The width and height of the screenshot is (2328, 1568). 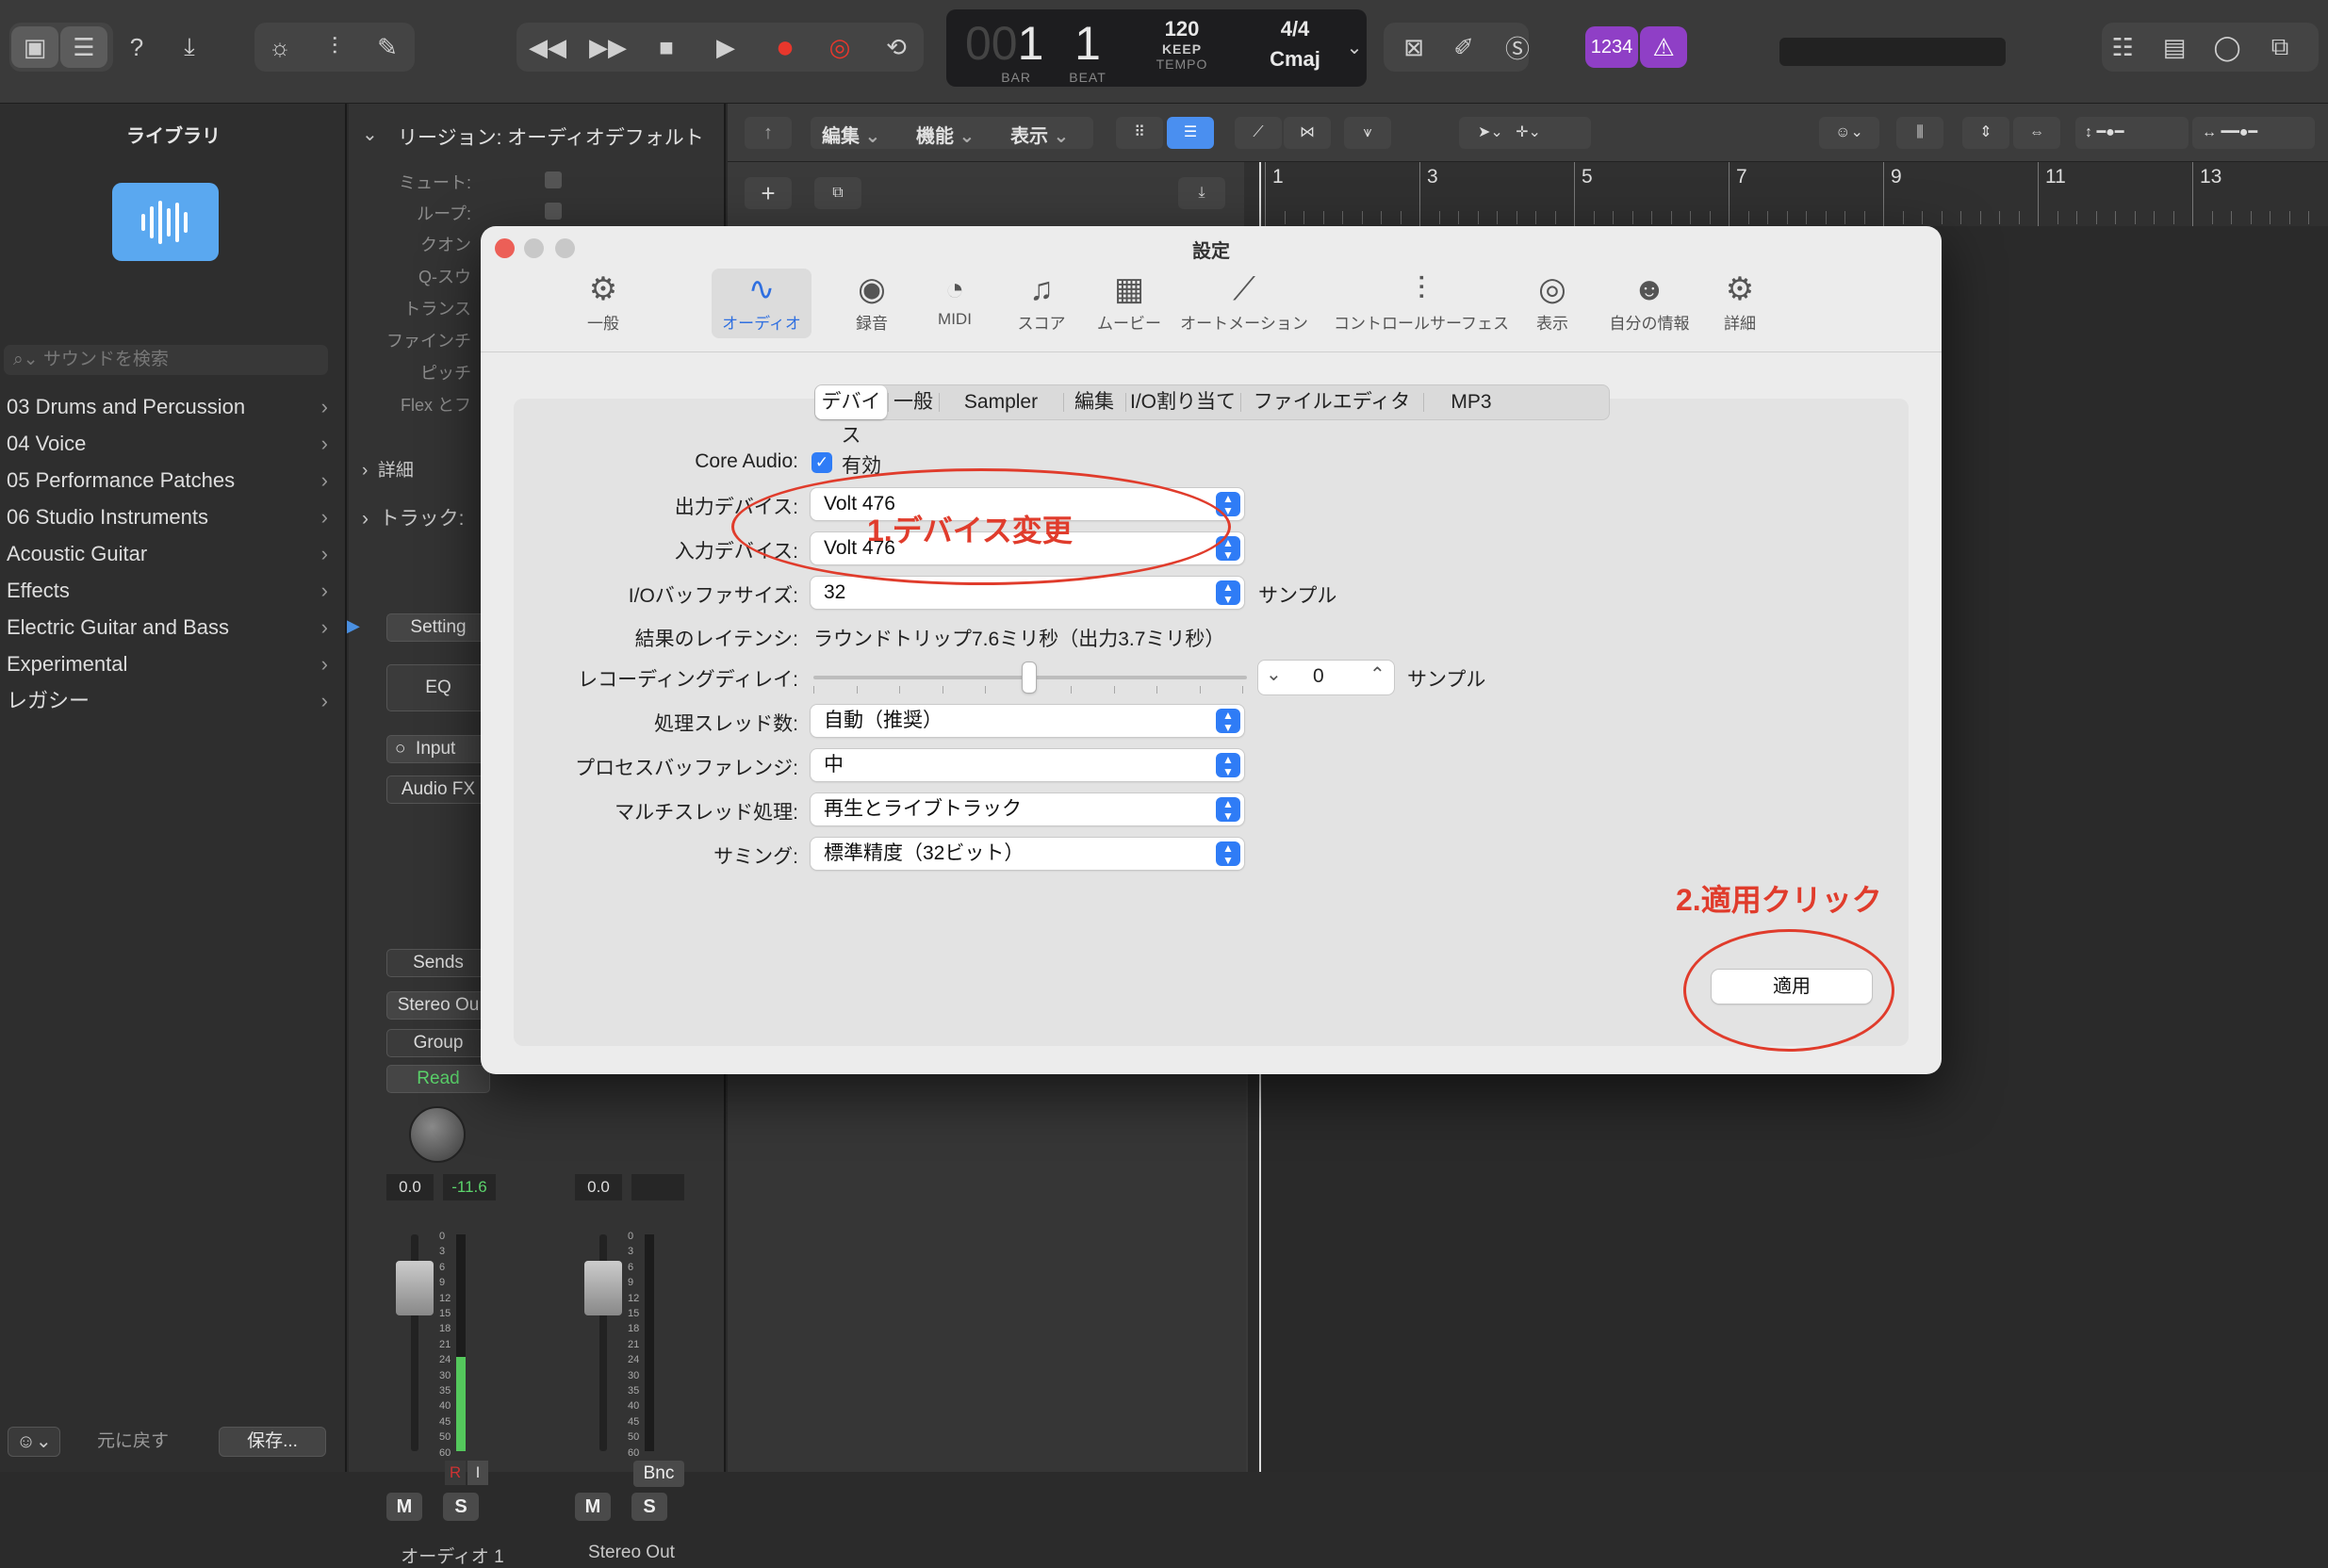 What do you see at coordinates (1190, 133) in the screenshot?
I see `list-view-icon: ☰` at bounding box center [1190, 133].